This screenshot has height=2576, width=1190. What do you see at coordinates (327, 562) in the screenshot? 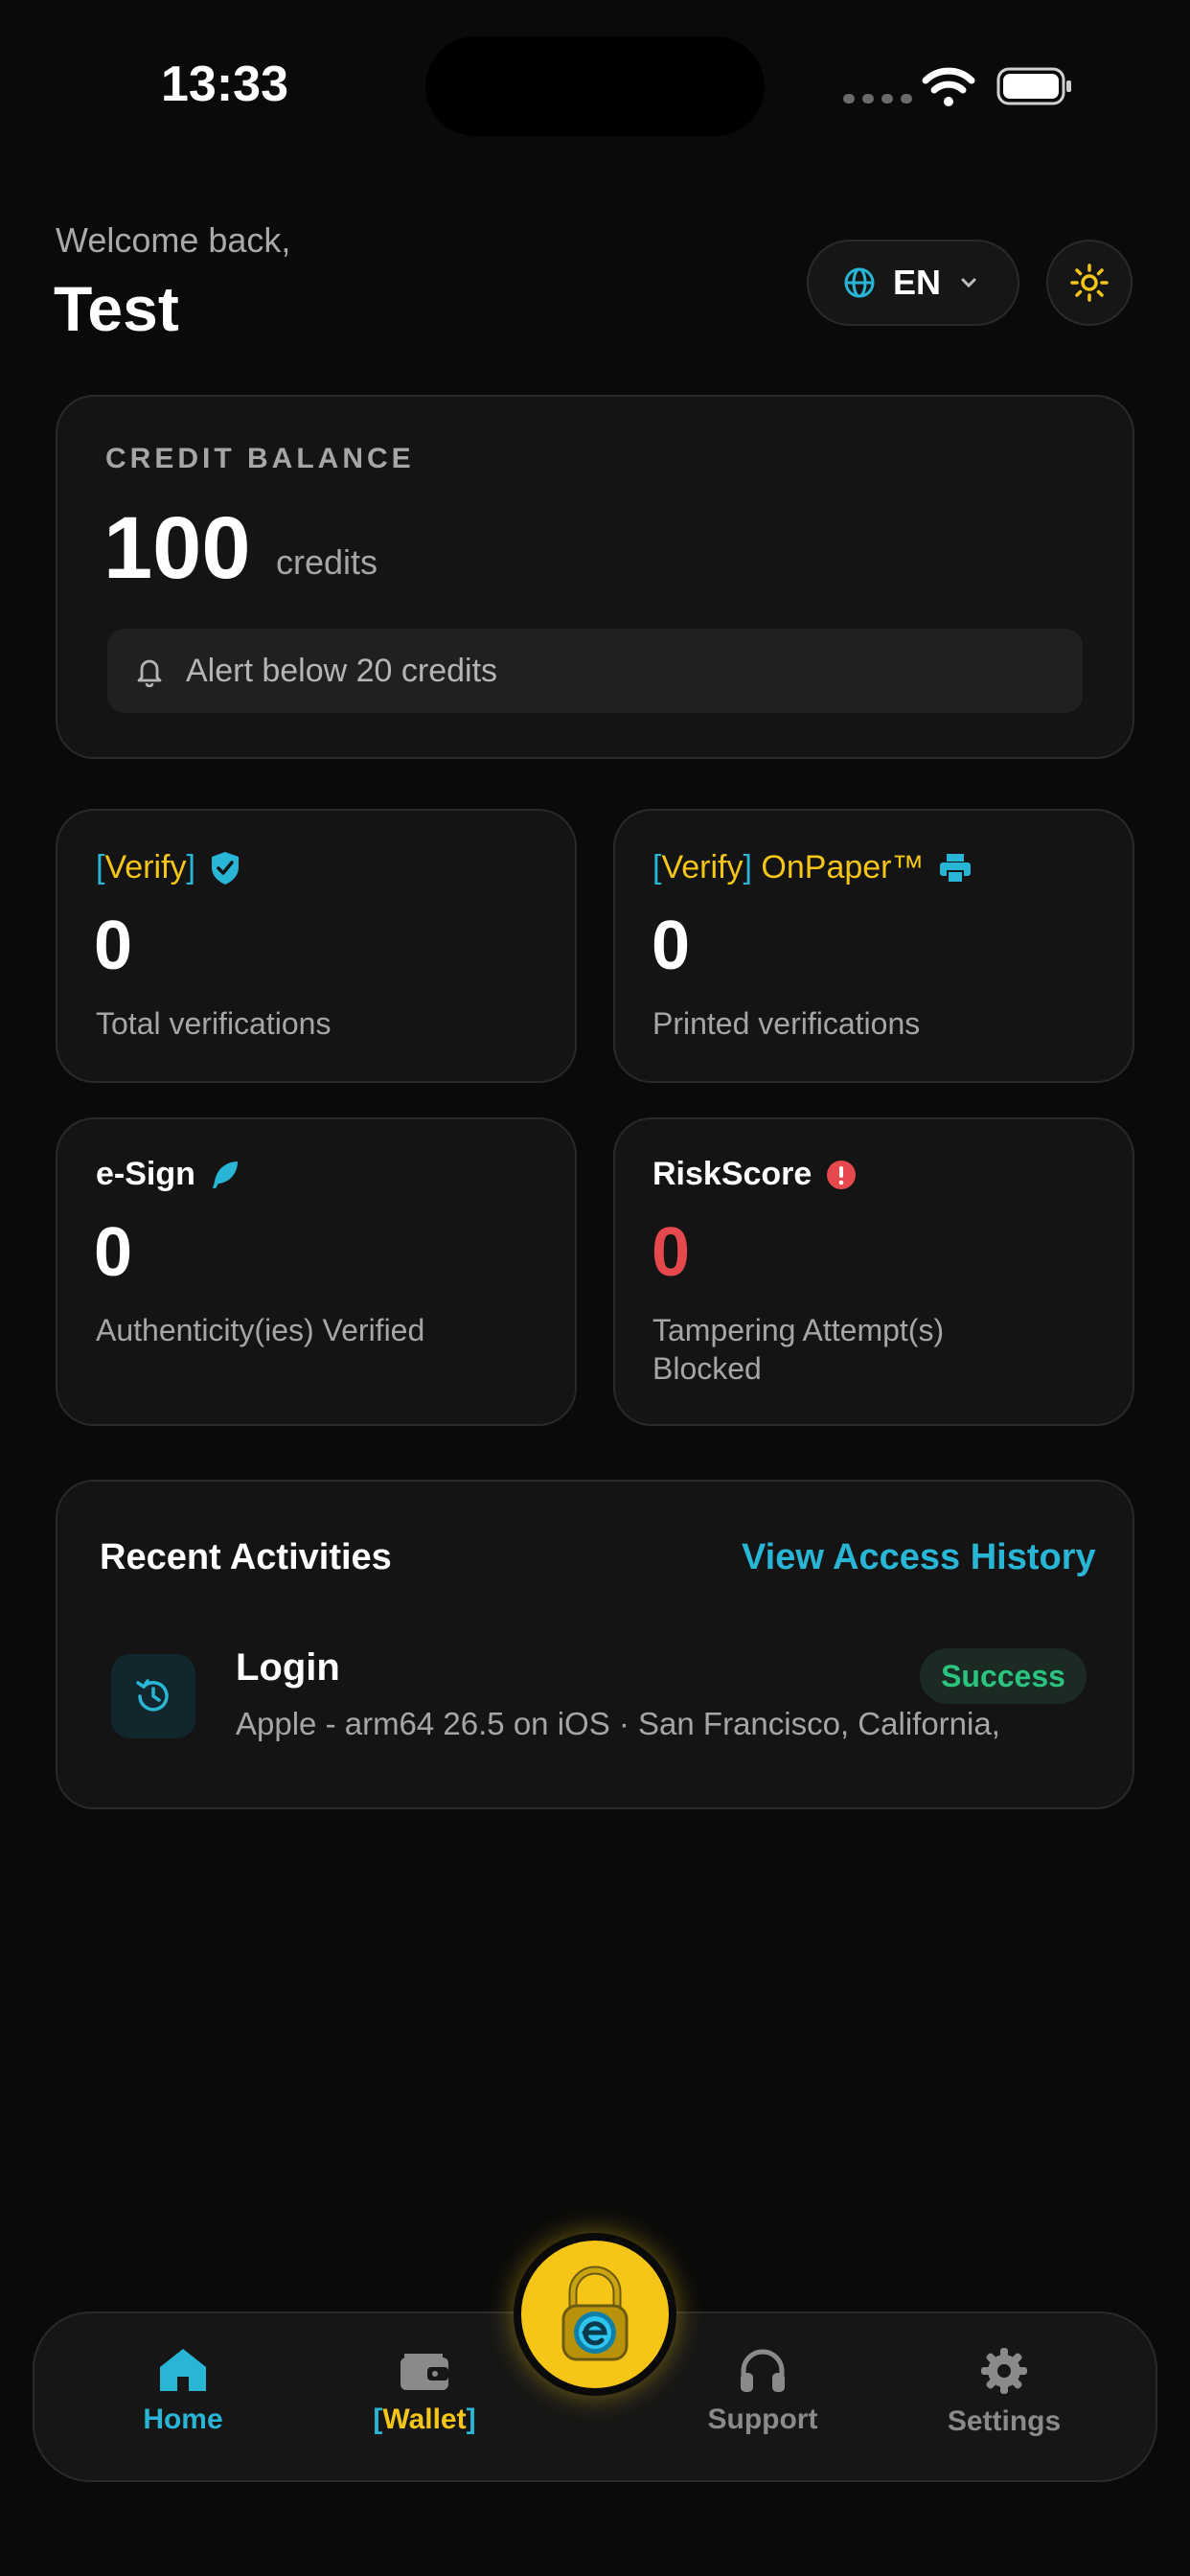
I see `credit-balance-unit: credits` at bounding box center [327, 562].